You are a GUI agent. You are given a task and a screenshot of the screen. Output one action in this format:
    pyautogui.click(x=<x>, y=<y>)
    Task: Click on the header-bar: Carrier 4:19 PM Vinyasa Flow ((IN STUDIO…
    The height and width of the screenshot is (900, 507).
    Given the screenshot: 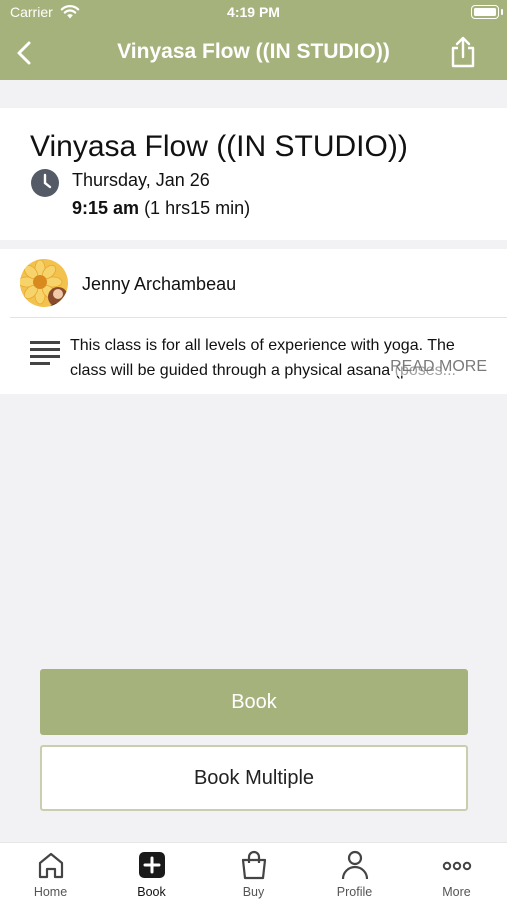 What is the action you would take?
    pyautogui.click(x=253, y=40)
    